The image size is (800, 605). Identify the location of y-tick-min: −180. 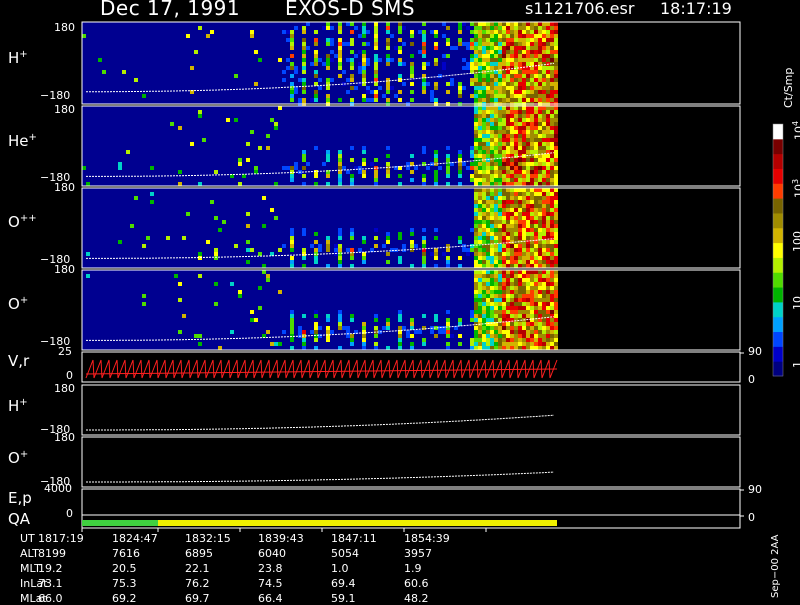
(55, 95).